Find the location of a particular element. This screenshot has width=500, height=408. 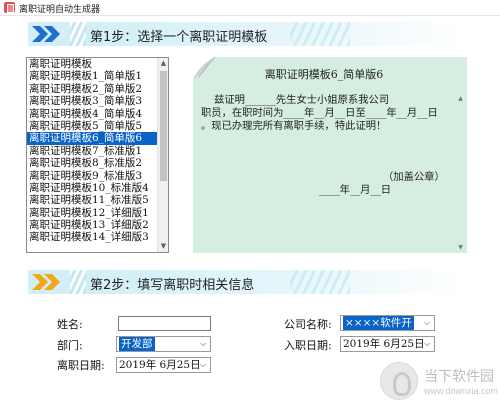

dept-label: 部门: is located at coordinates (70, 345).